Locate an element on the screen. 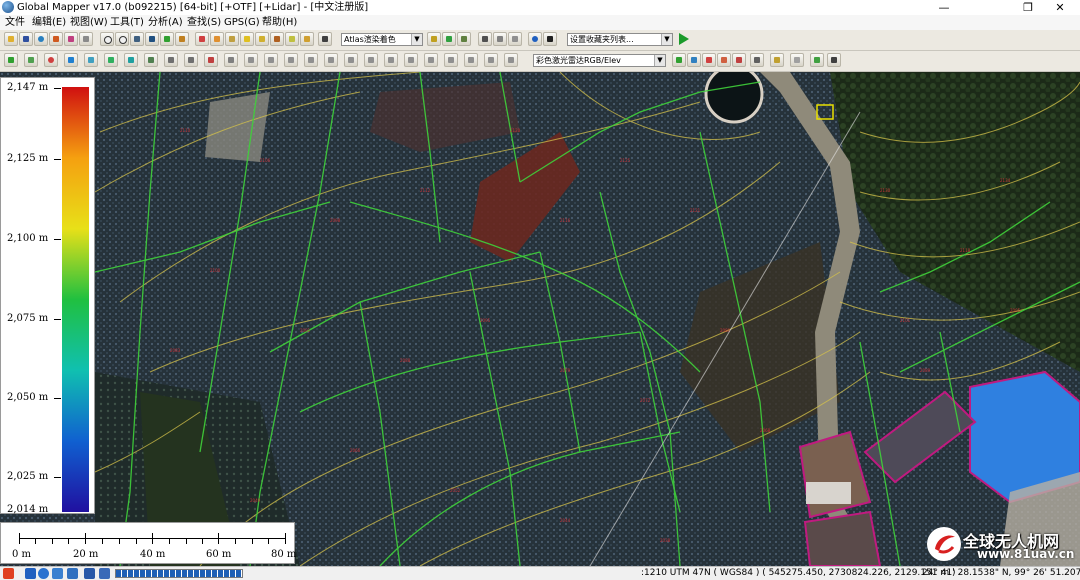  combine-icon is located at coordinates (411, 60).